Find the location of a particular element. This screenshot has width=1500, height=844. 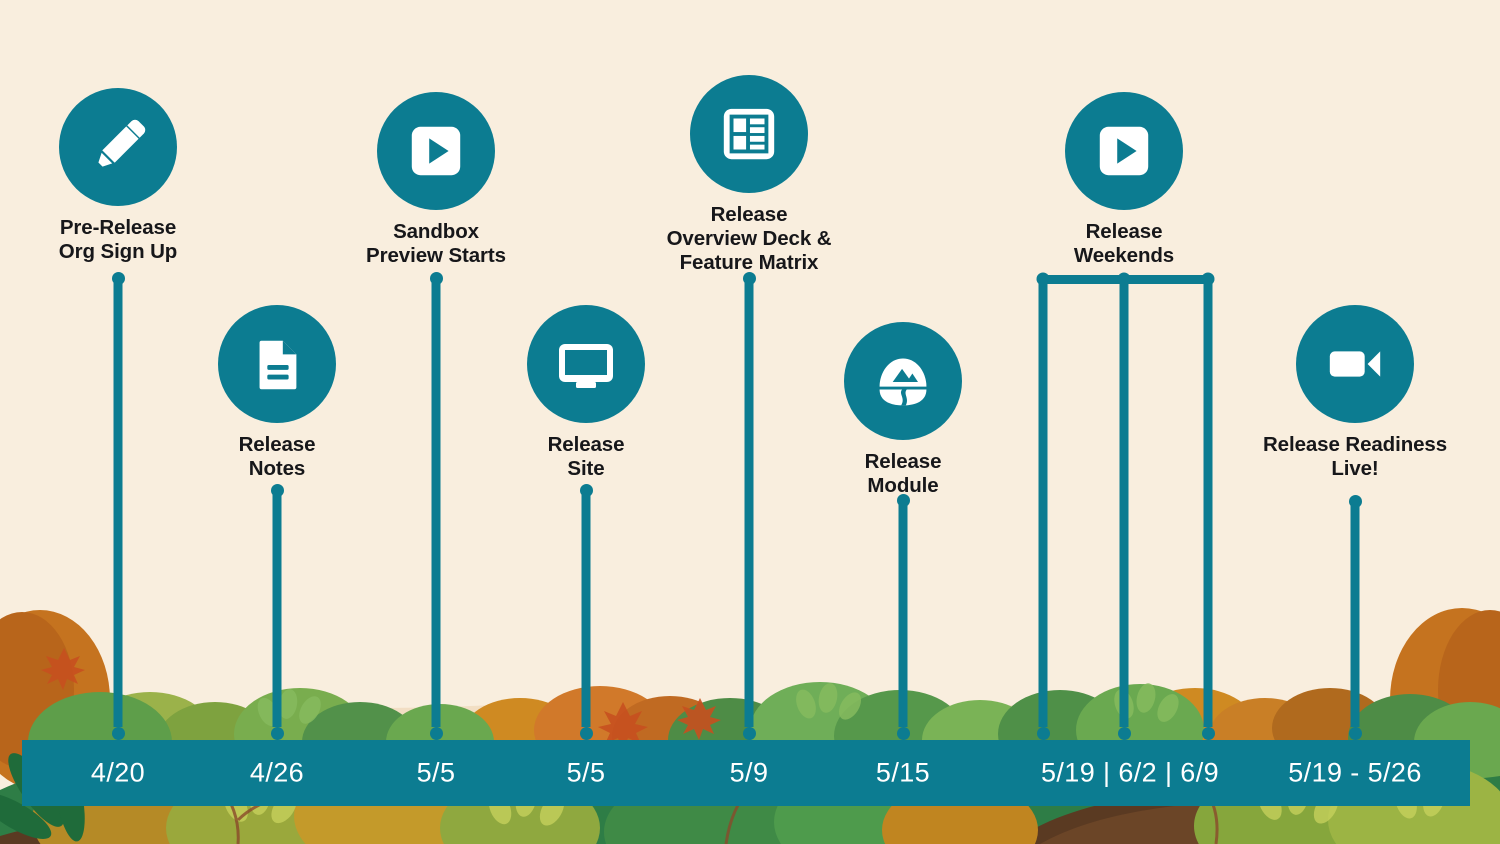

milestone-release-notes: Release Notes is located at coordinates (277, 393).